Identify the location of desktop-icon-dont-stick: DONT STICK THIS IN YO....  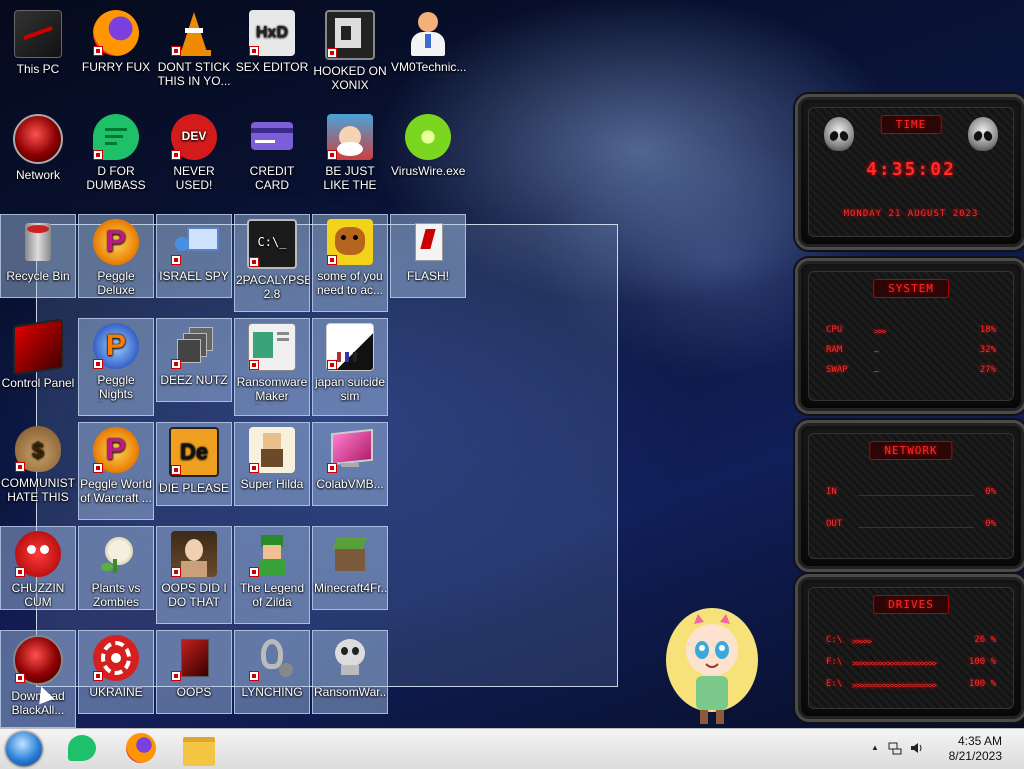
(194, 56).